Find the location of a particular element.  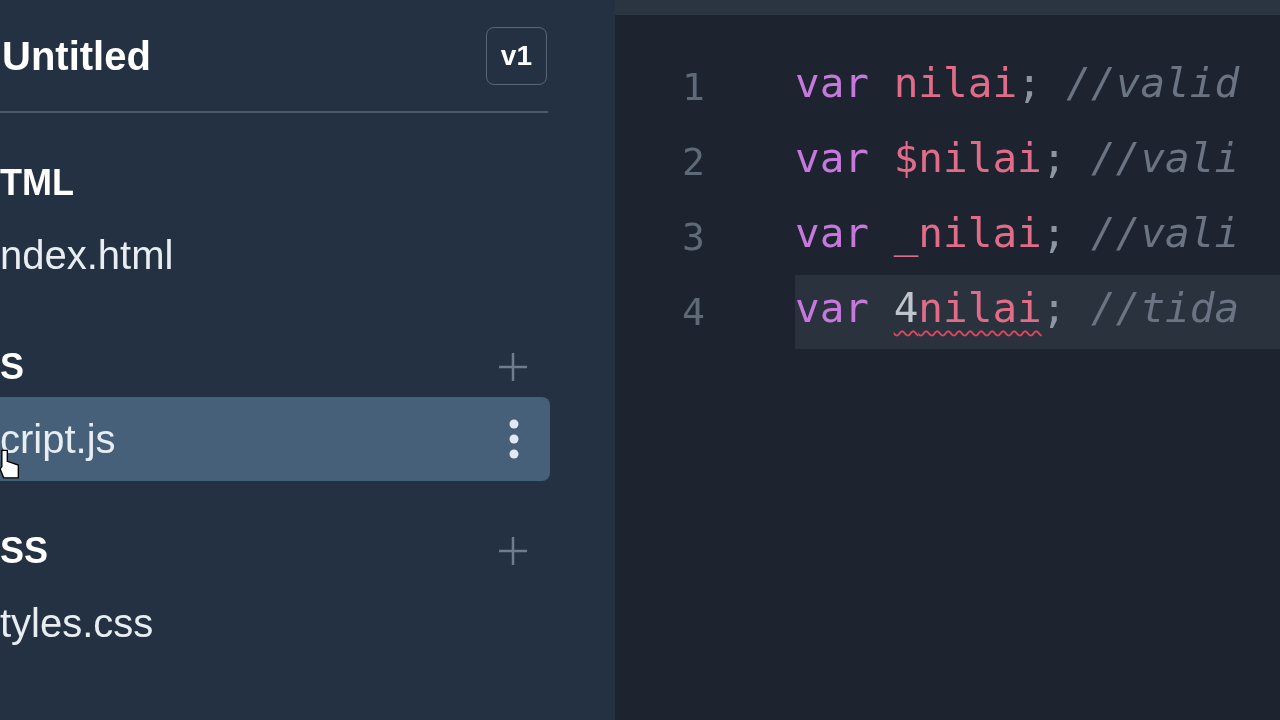

code-line: var $nilai; //vali is located at coordinates (1018, 158).